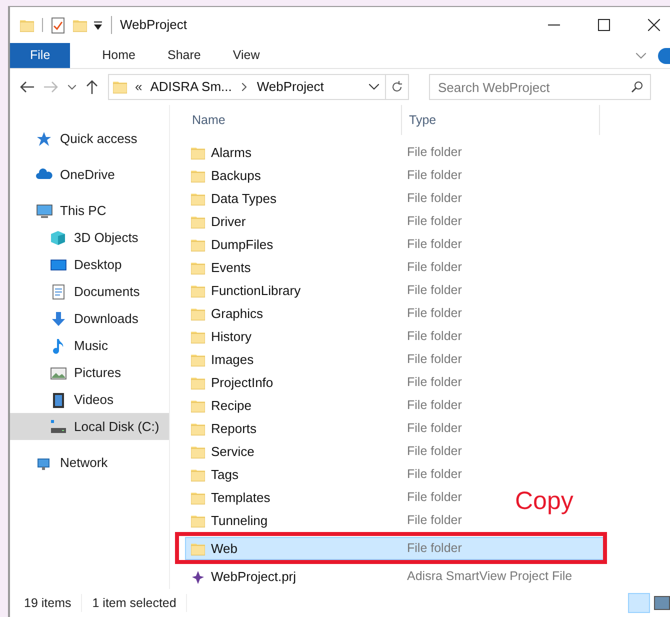 The height and width of the screenshot is (617, 670). I want to click on nav-item: Desktop, so click(89, 264).